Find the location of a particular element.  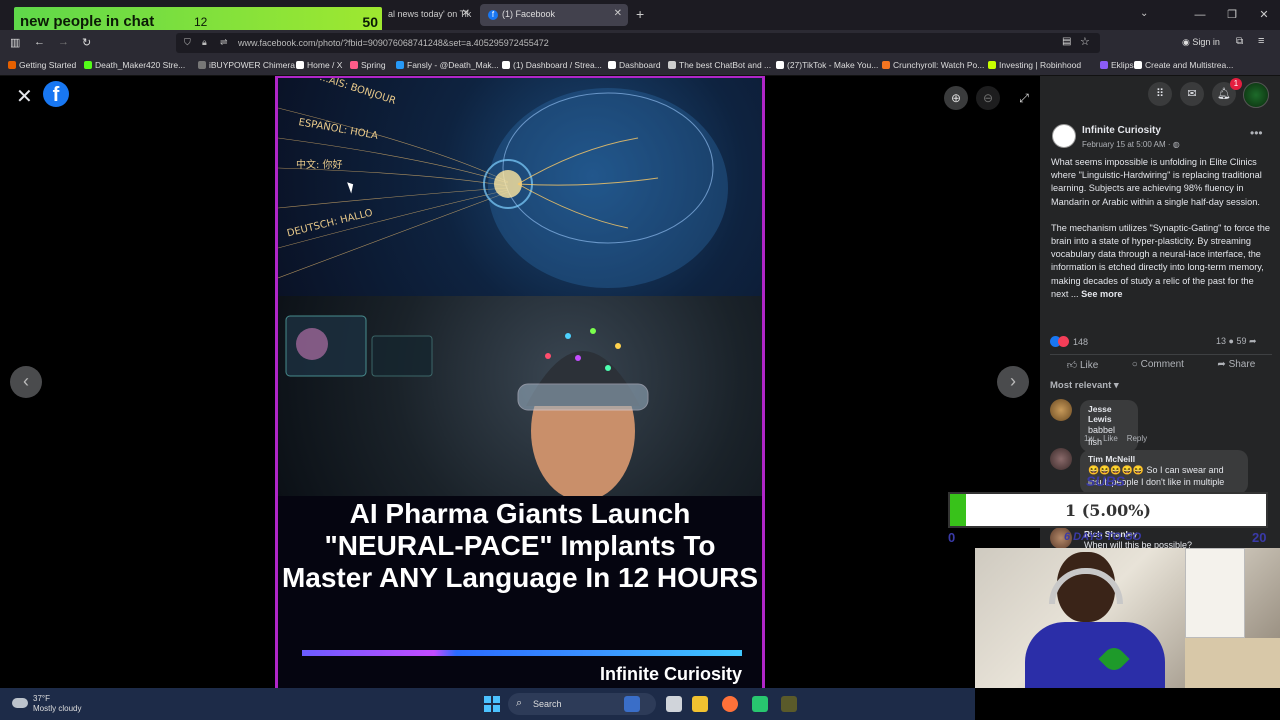

messenger-icon: ✉ is located at coordinates (1192, 94).